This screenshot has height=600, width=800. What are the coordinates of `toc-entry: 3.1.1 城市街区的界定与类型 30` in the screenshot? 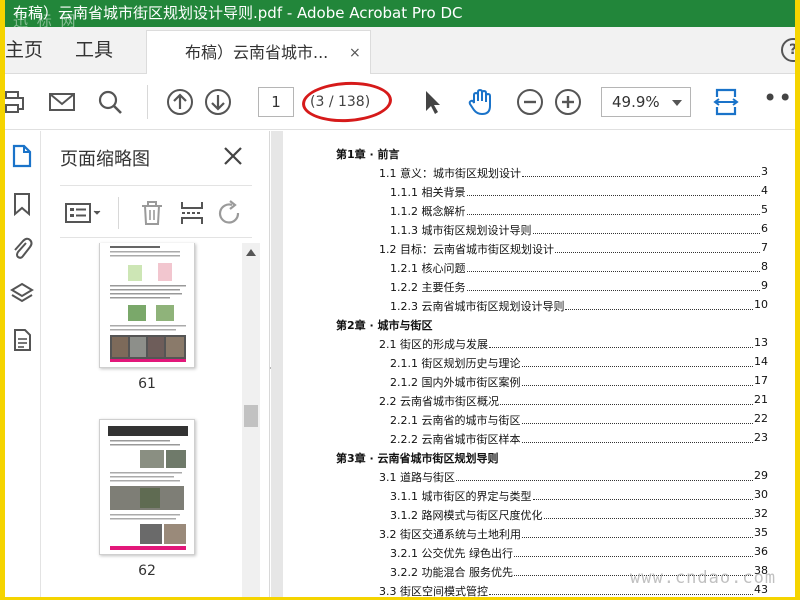 It's located at (552, 494).